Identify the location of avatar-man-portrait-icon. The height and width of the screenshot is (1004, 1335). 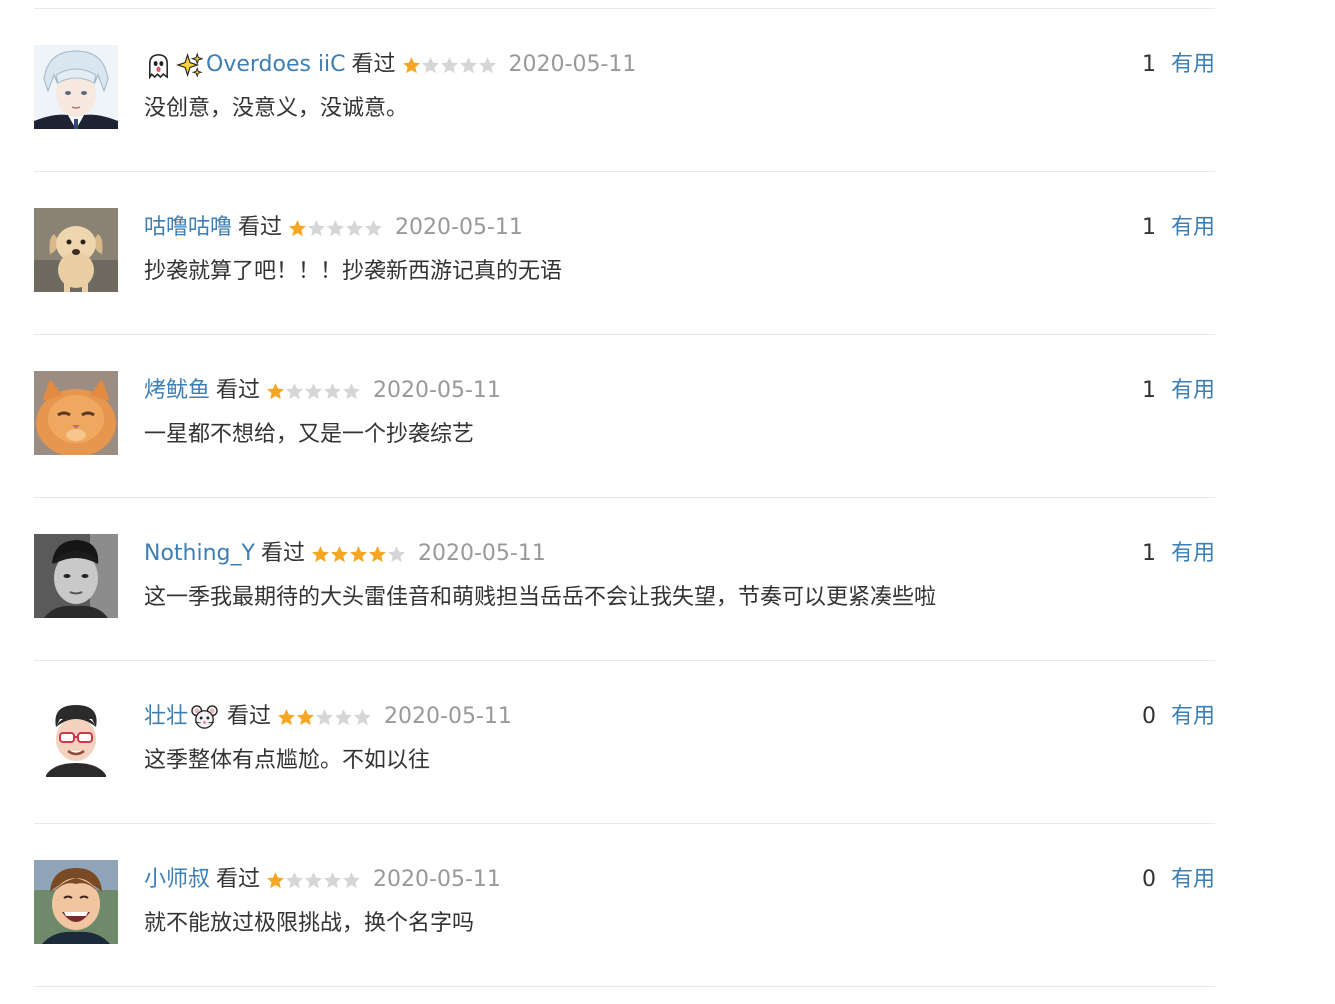
(76, 576).